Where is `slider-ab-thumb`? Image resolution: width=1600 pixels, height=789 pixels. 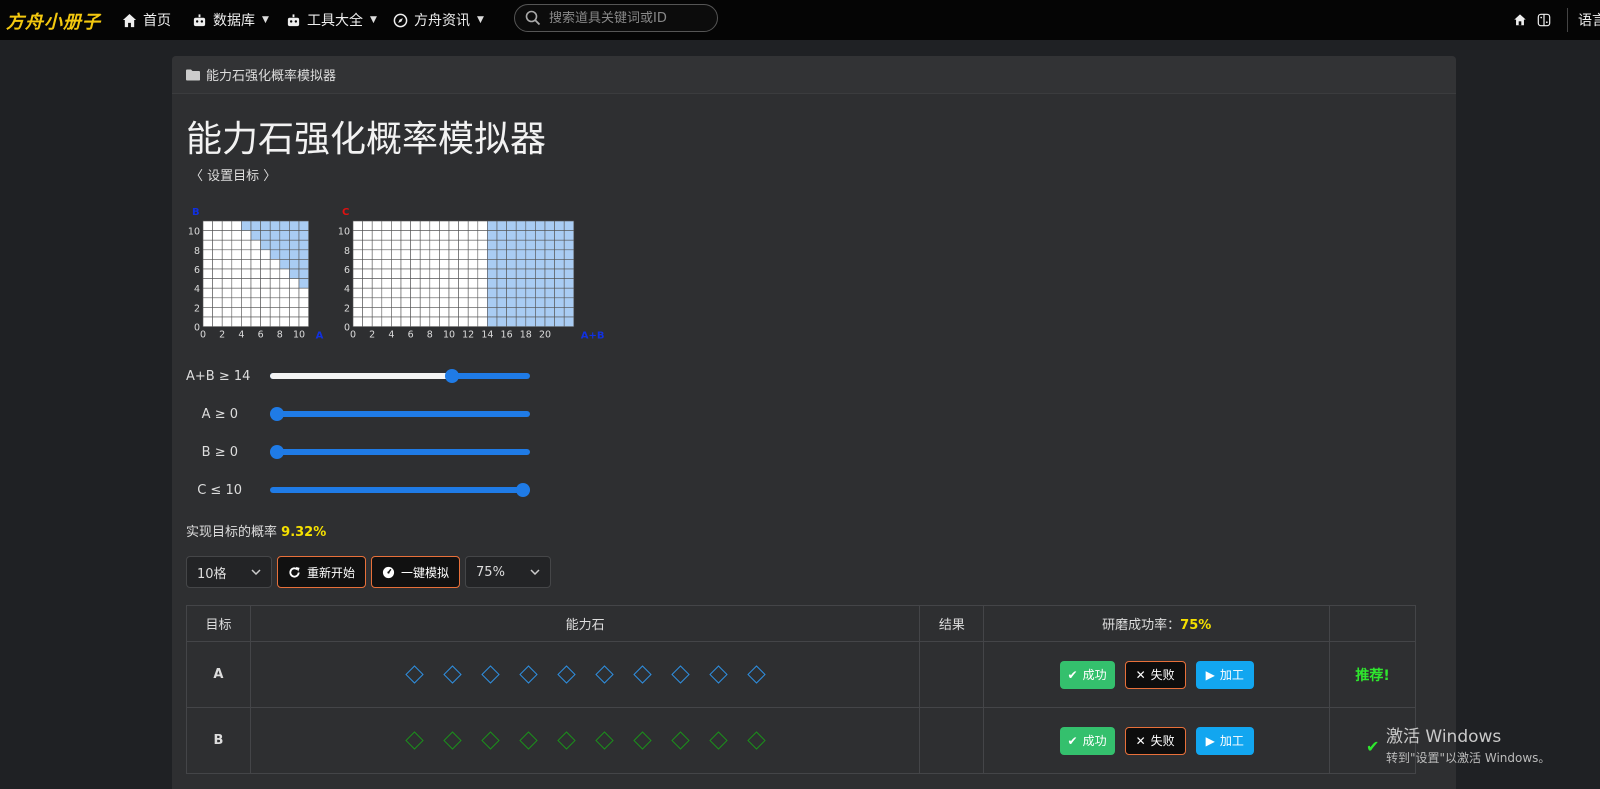
slider-ab-thumb is located at coordinates (452, 376).